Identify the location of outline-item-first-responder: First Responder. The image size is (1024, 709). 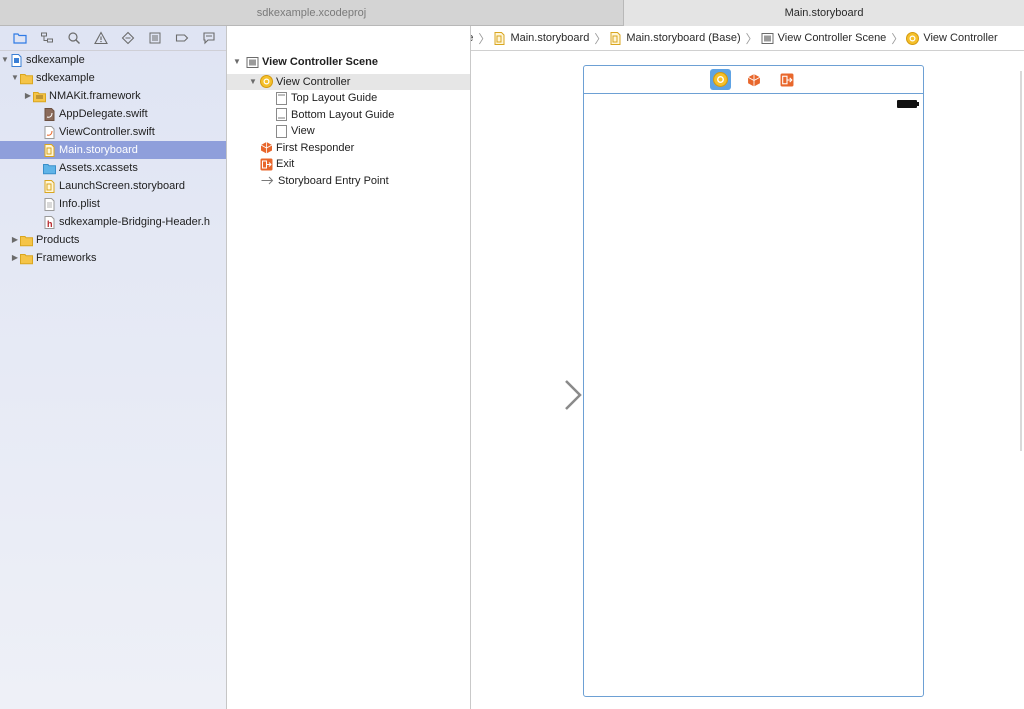
(348, 148).